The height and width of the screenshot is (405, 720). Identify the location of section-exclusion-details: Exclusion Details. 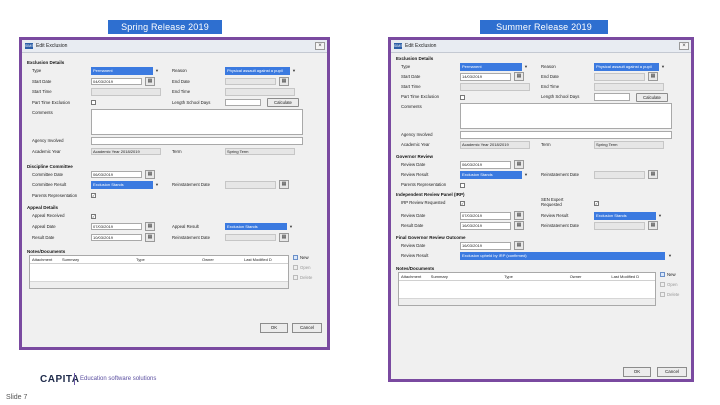
(415, 58).